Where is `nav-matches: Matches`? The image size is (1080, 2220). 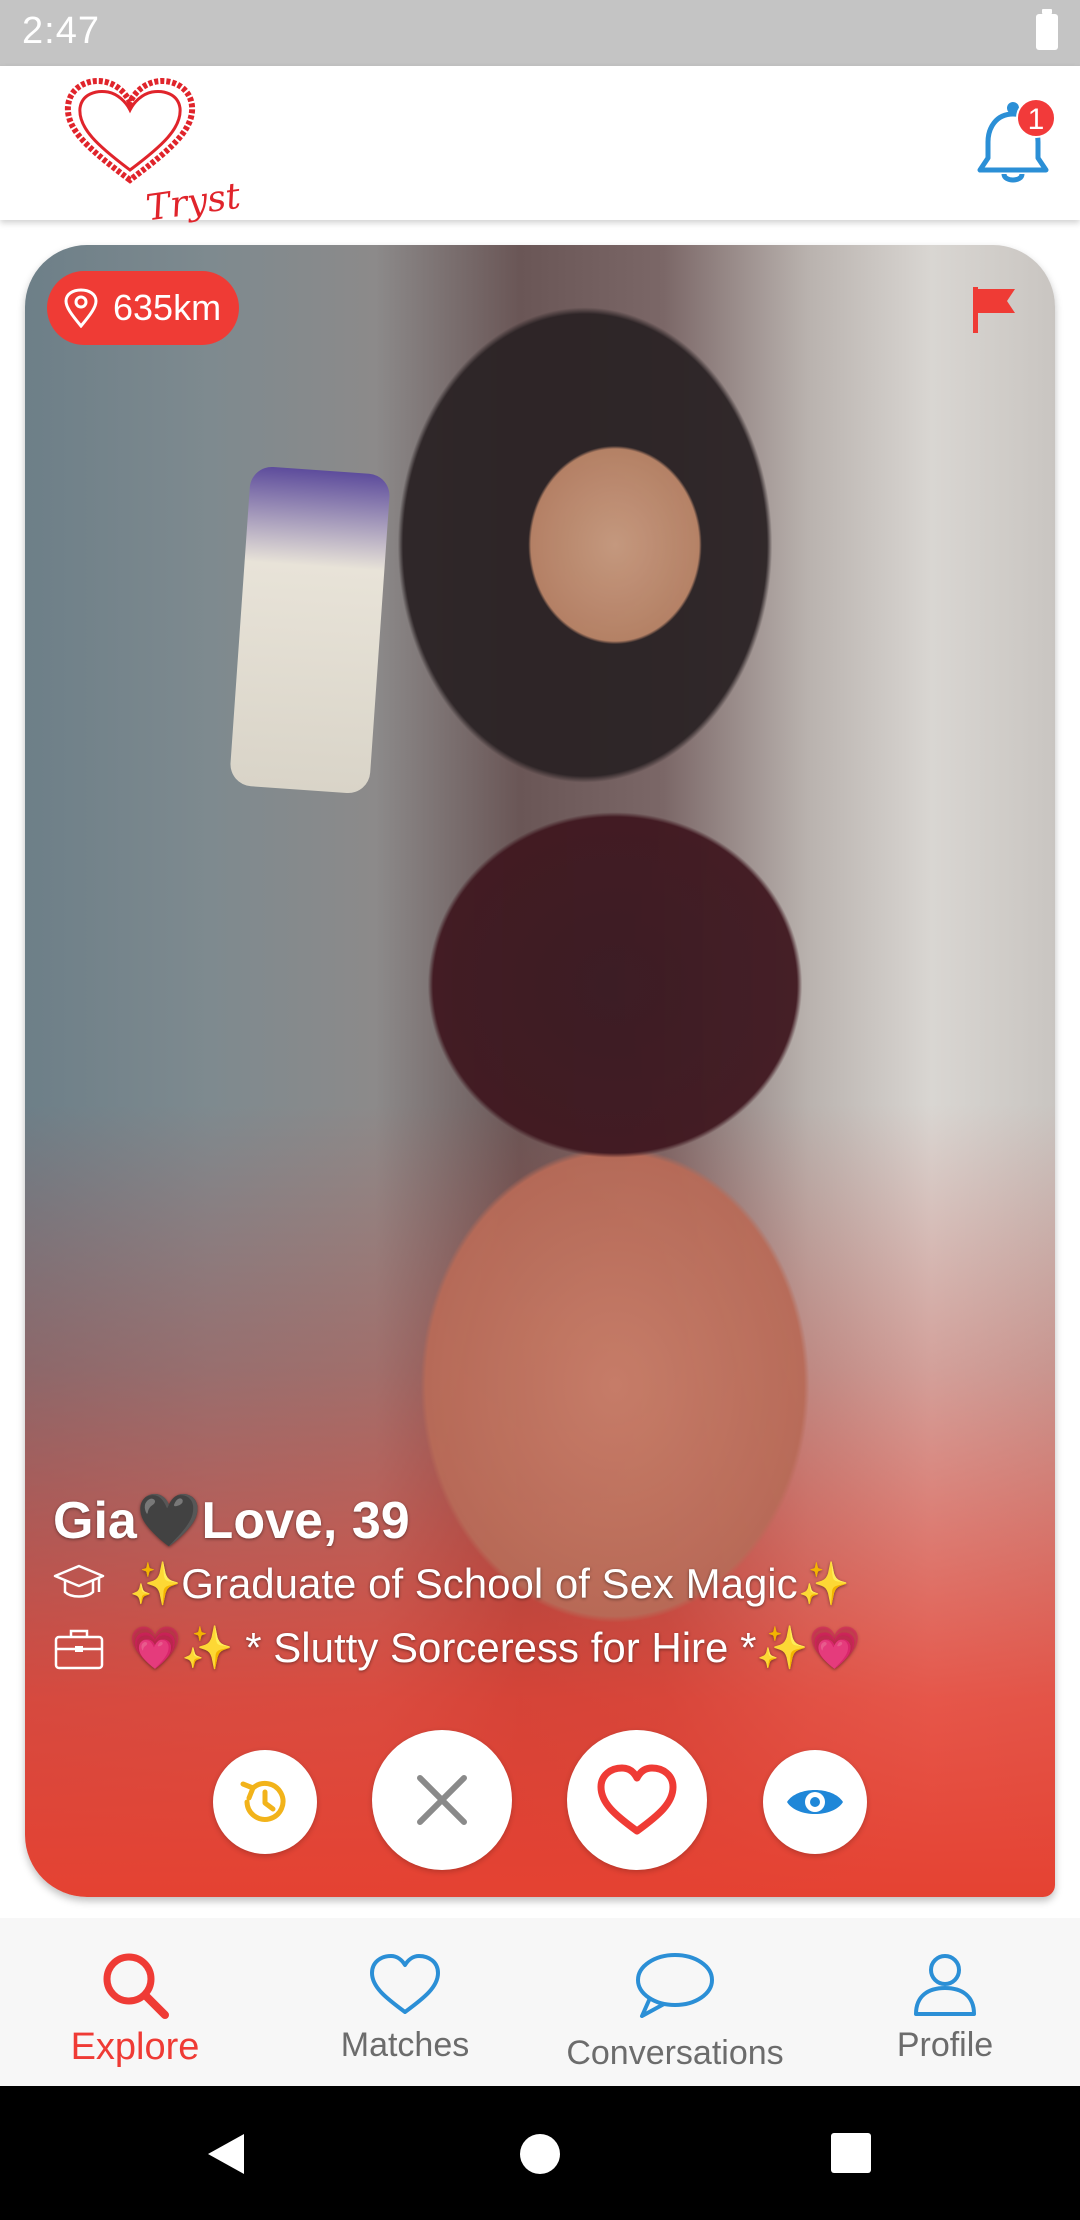
nav-matches: Matches is located at coordinates (405, 2002).